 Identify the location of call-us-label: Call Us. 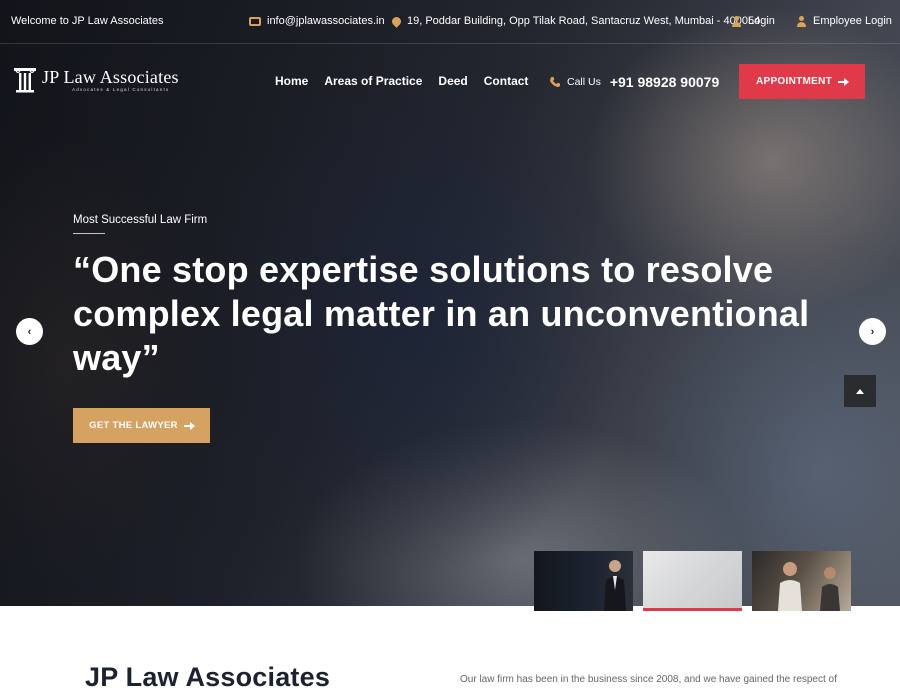
(584, 82).